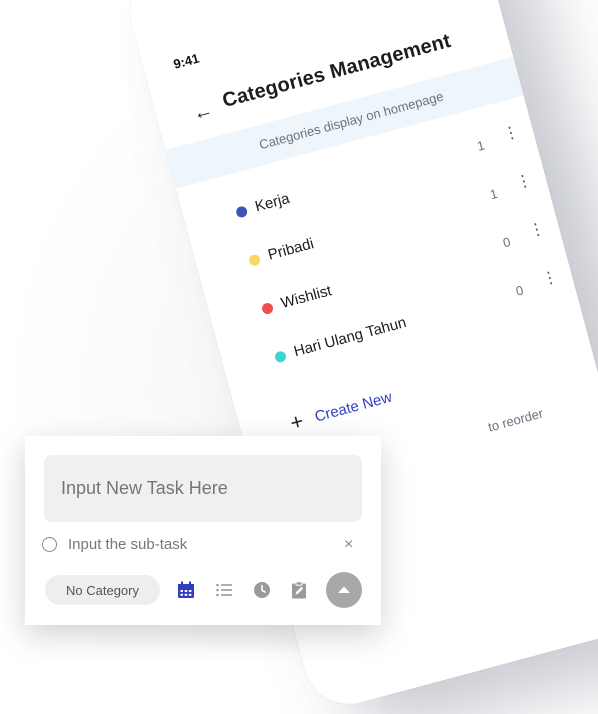  I want to click on category-name: Kerja, so click(272, 202).